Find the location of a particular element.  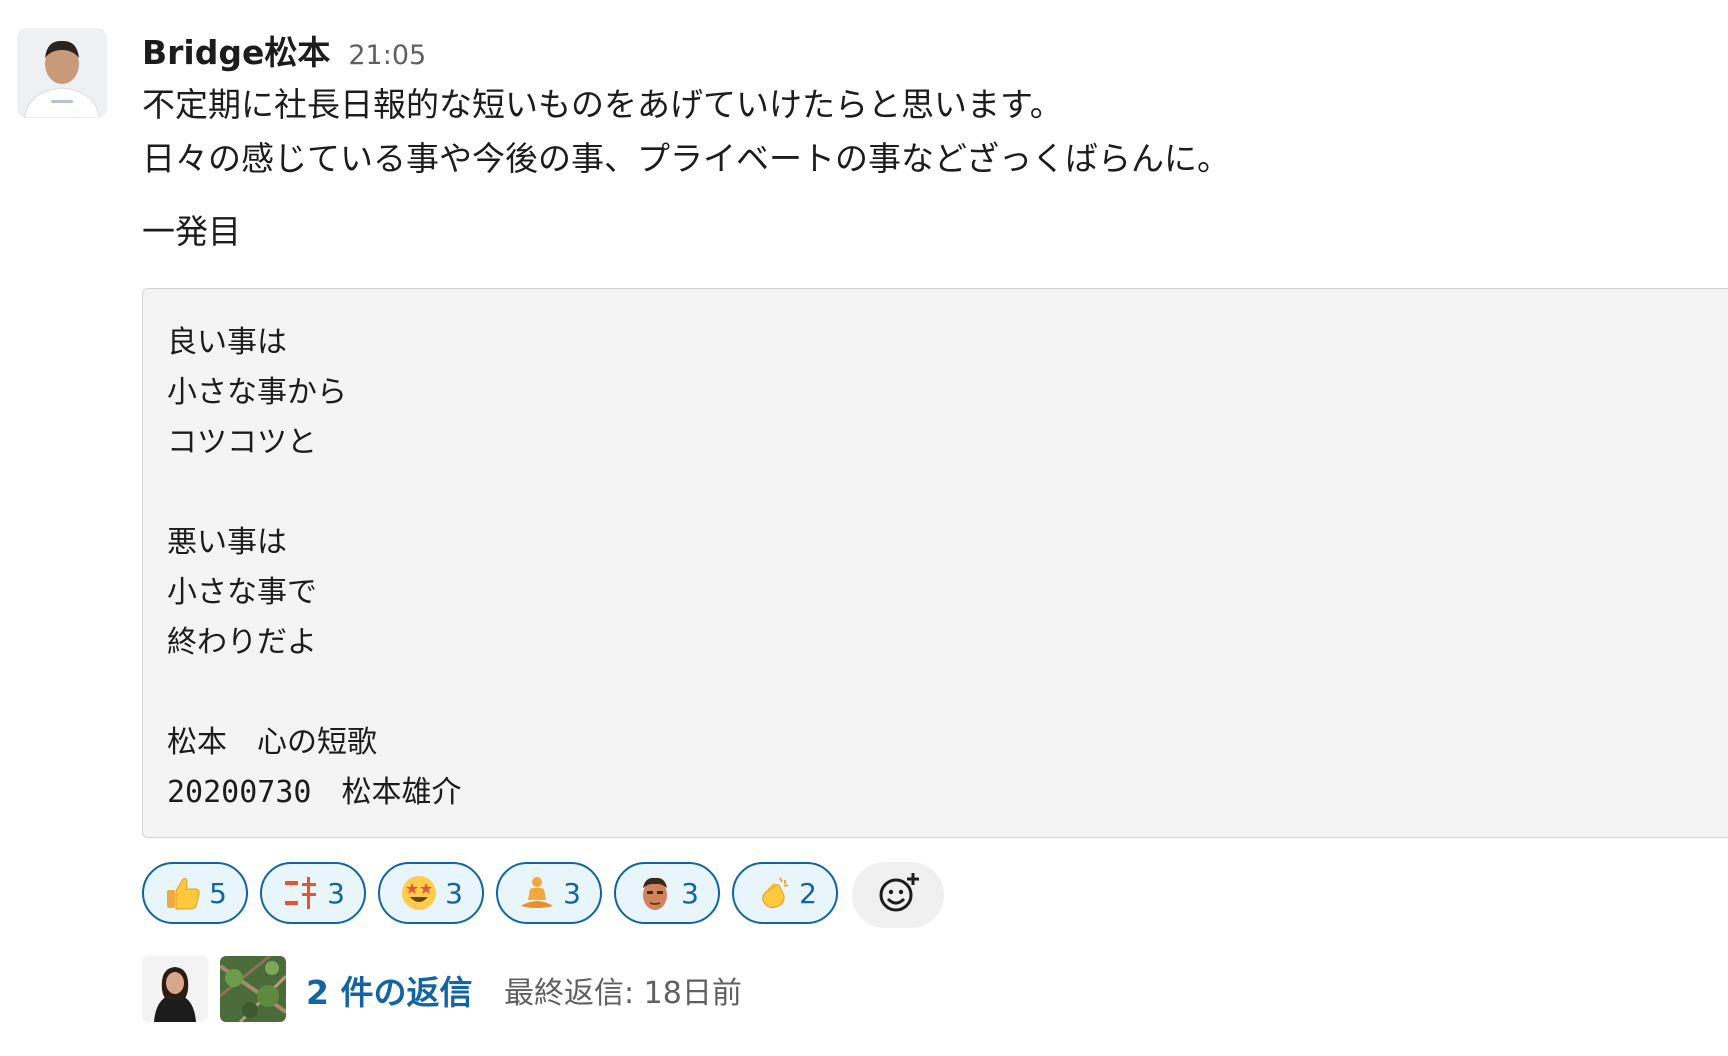

reaction-count: 5 is located at coordinates (218, 893).